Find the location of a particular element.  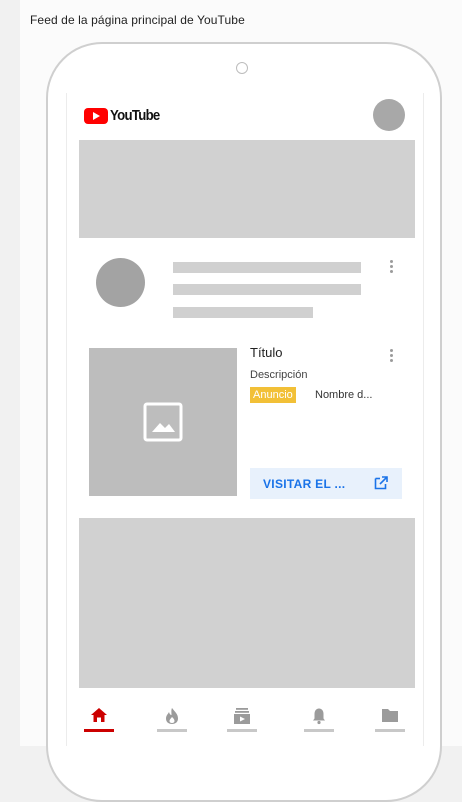

camera-icon is located at coordinates (242, 68).